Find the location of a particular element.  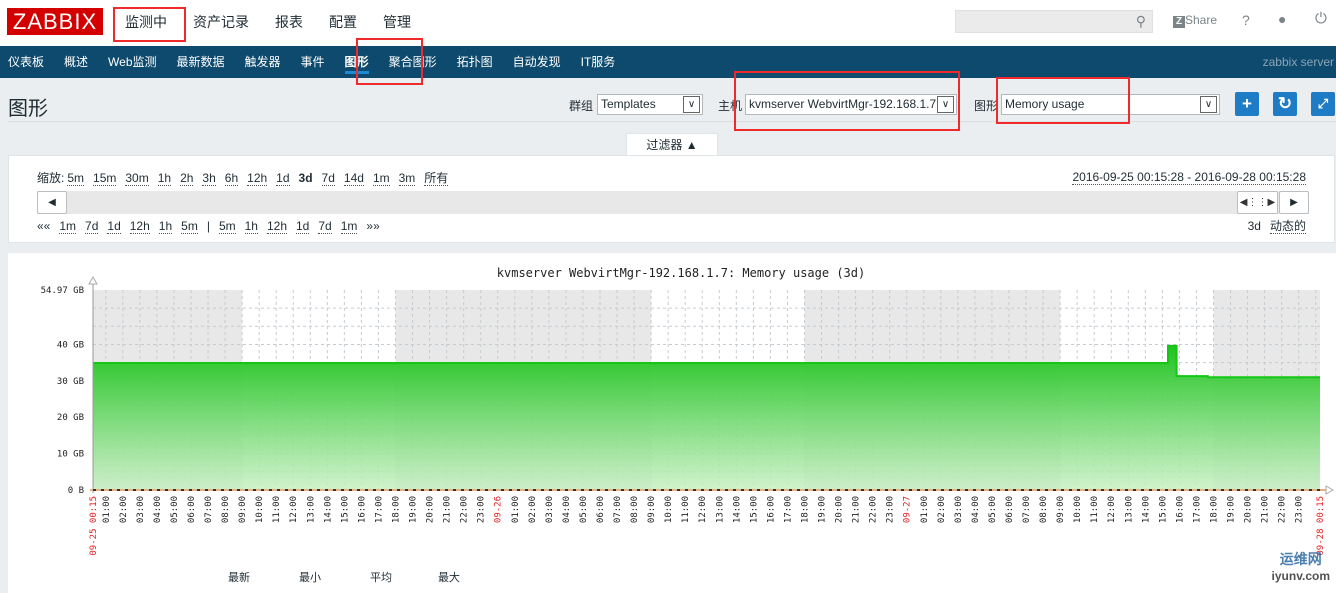

y-tick-label: 20 GB is located at coordinates (70, 418).